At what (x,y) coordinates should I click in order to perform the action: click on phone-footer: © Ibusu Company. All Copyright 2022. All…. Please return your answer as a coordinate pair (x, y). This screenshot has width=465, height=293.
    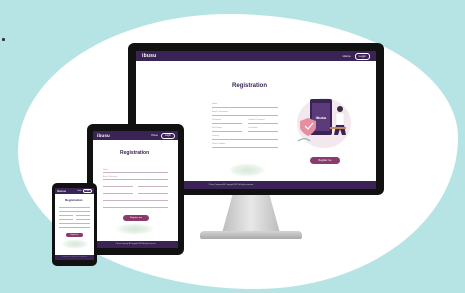
    Looking at the image, I should click on (74, 257).